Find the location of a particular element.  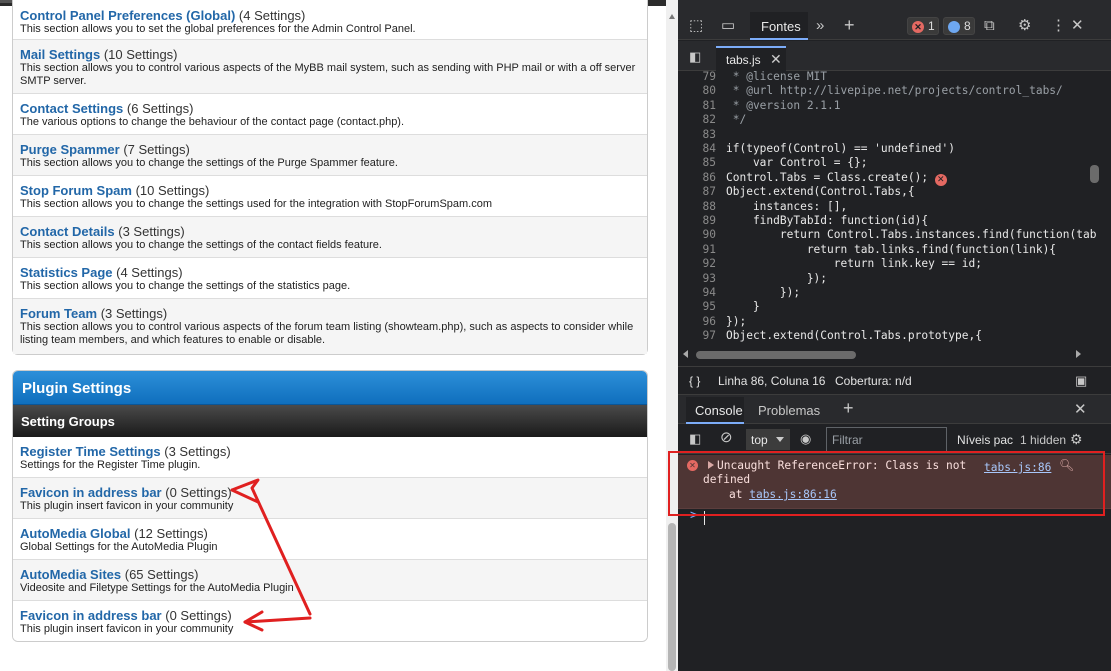

scroll-right-icon is located at coordinates (1078, 354).